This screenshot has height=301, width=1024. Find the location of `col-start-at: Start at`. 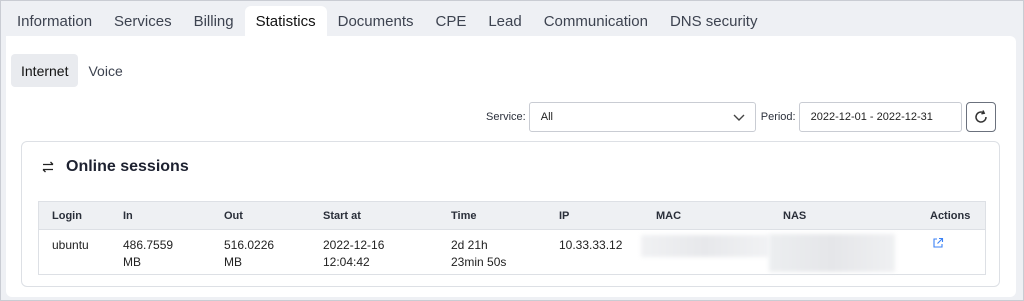

col-start-at: Start at is located at coordinates (342, 216).